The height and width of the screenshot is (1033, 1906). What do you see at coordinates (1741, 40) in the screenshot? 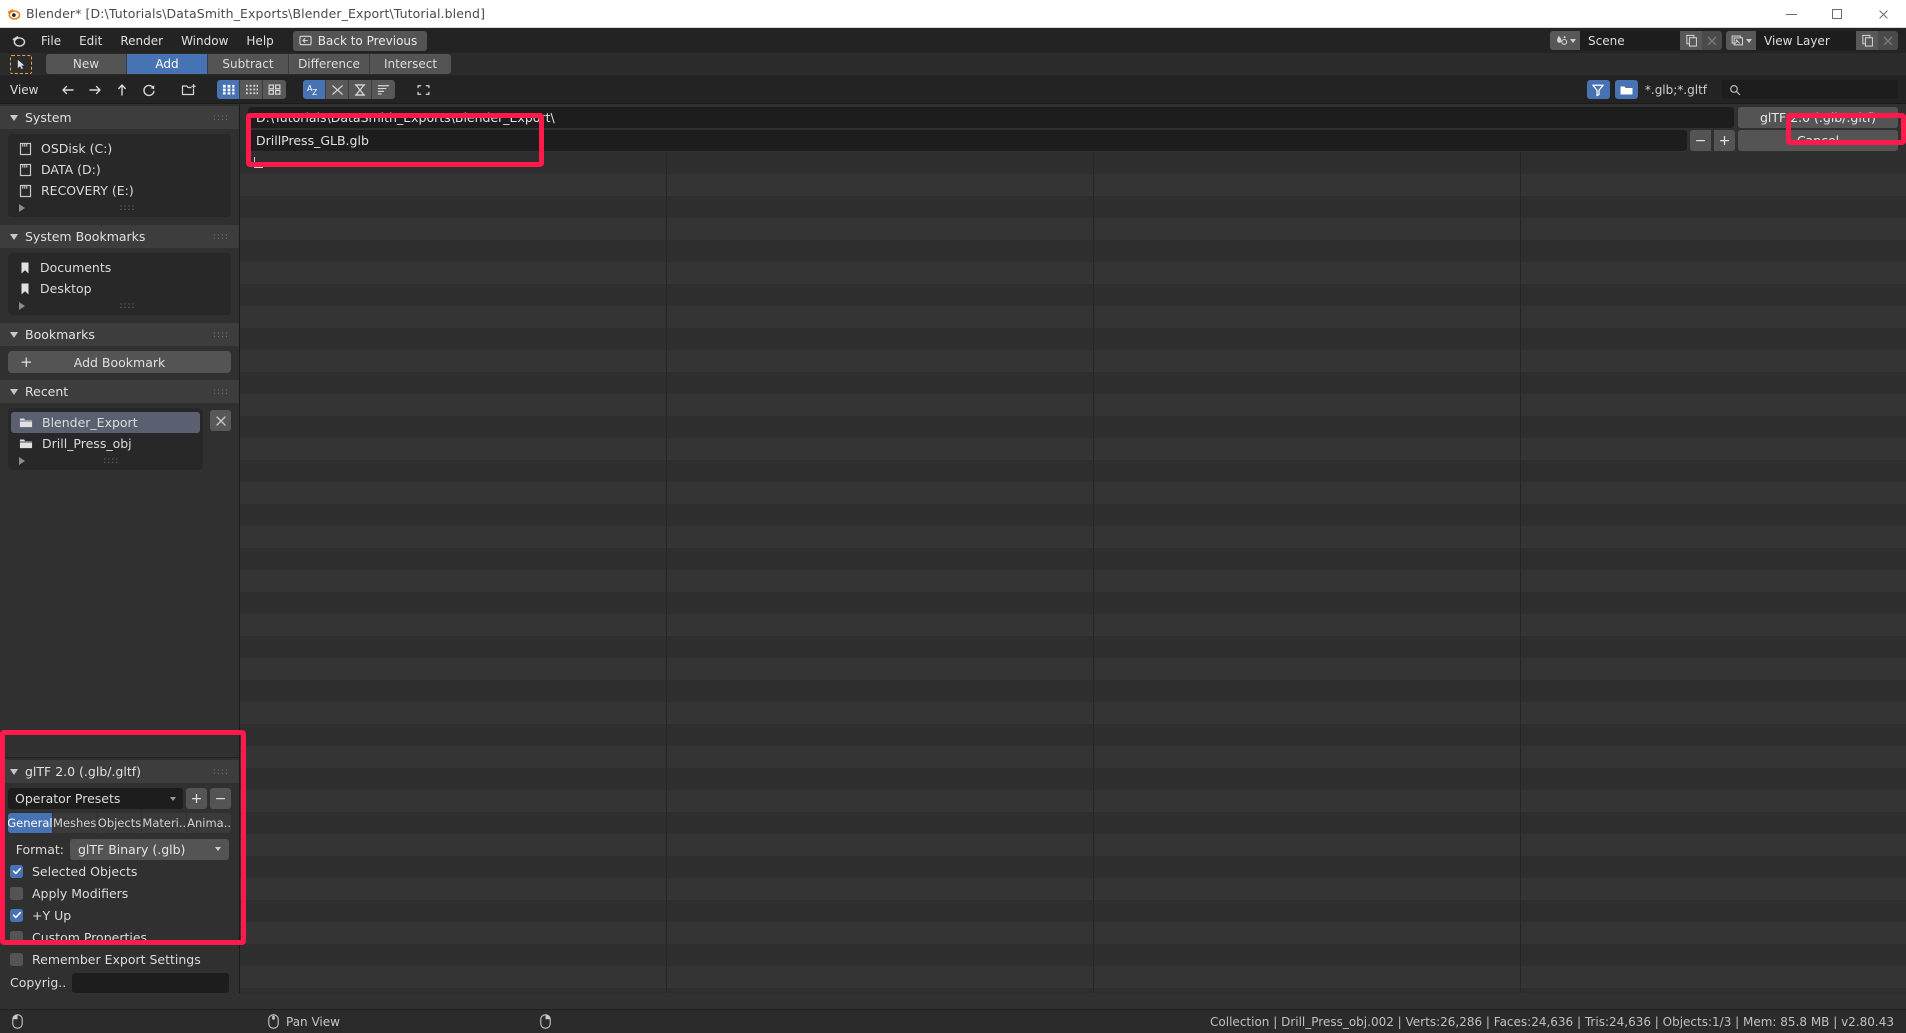
I see `view-layer-icon` at bounding box center [1741, 40].